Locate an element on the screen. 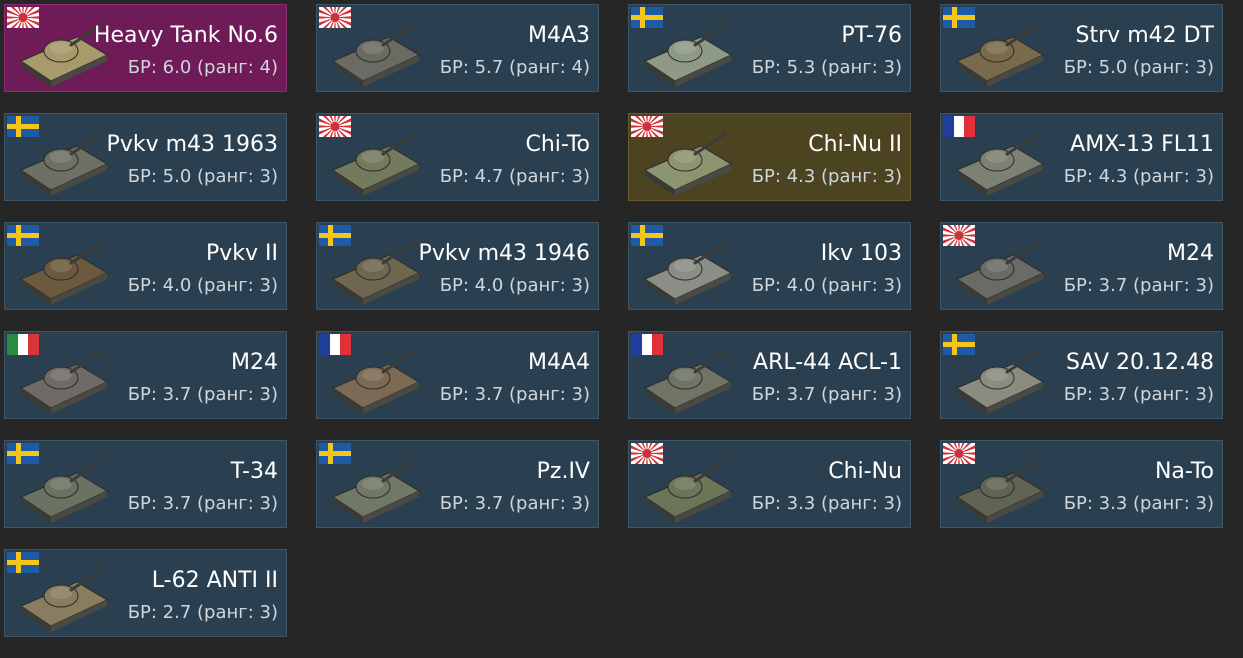 This screenshot has width=1243, height=658. vehicle-card: PT-76 БР: 5.3 (ранг: 3) is located at coordinates (769, 48).